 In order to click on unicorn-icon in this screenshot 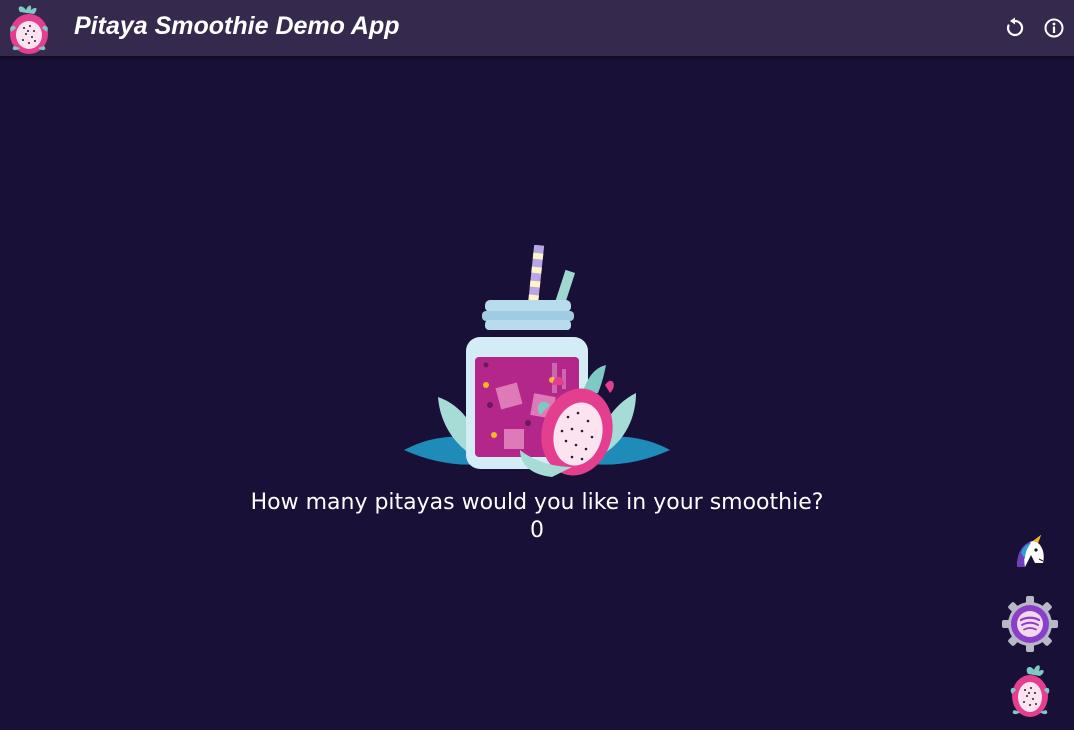, I will do `click(1029, 551)`.